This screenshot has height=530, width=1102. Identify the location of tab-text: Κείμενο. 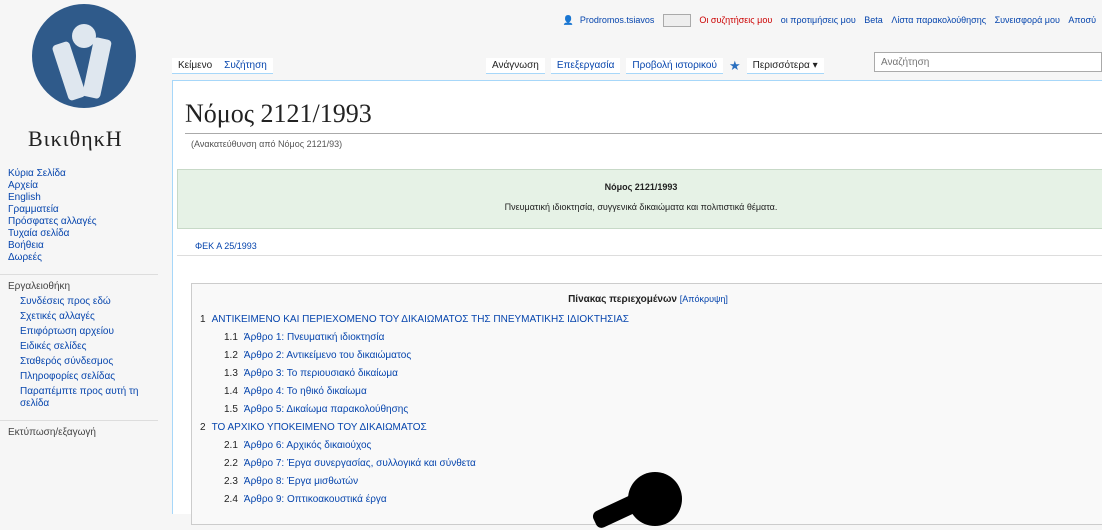
(195, 66).